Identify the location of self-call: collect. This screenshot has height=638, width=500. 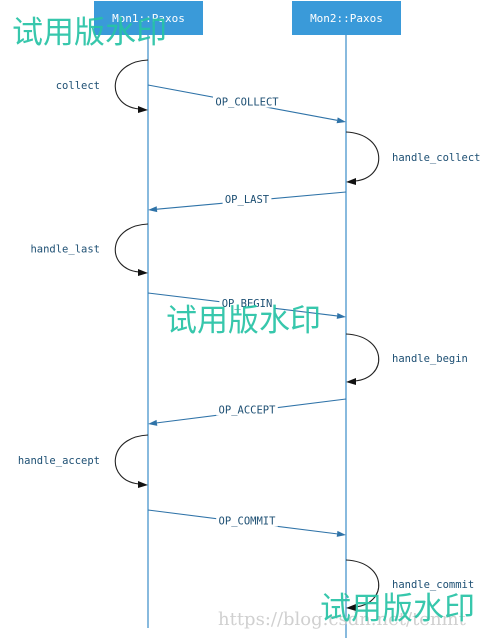
(102, 86).